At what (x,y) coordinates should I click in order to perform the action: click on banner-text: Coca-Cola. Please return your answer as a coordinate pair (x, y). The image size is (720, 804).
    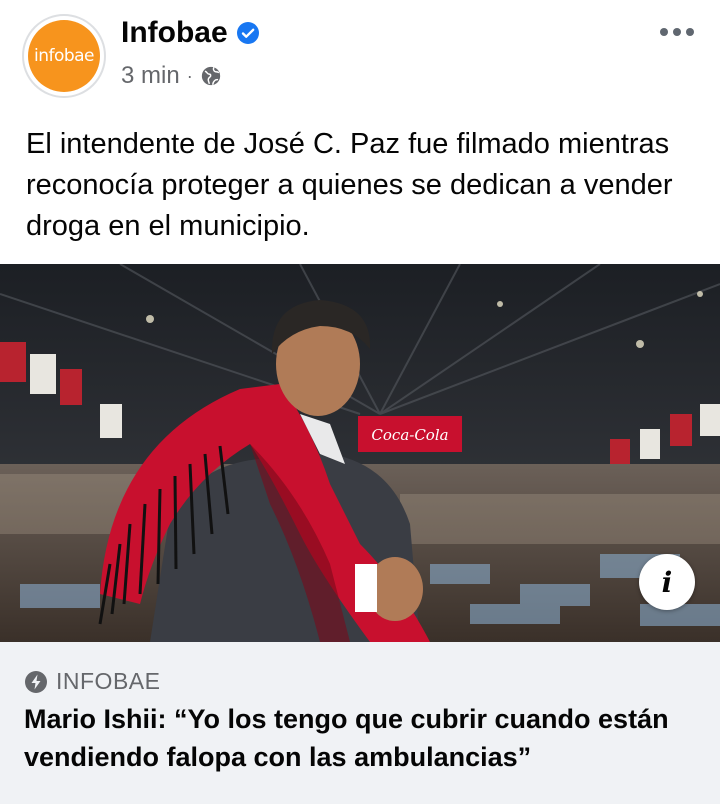
    Looking at the image, I should click on (409, 435).